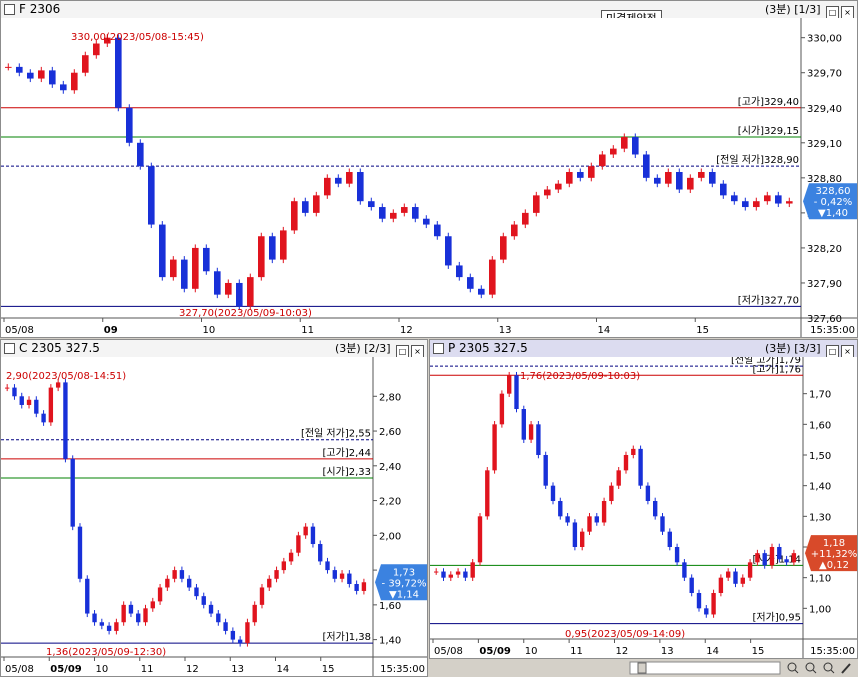 The image size is (858, 677). Describe the element at coordinates (705, 668) in the screenshot. I see `zoom-slider` at that location.